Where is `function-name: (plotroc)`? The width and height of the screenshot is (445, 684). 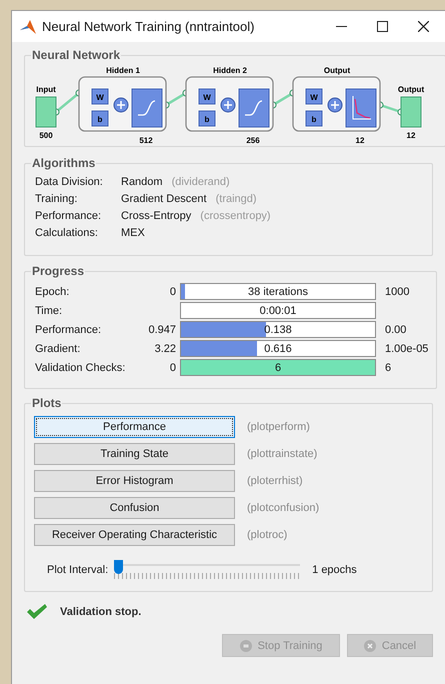
function-name: (plotroc) is located at coordinates (267, 535).